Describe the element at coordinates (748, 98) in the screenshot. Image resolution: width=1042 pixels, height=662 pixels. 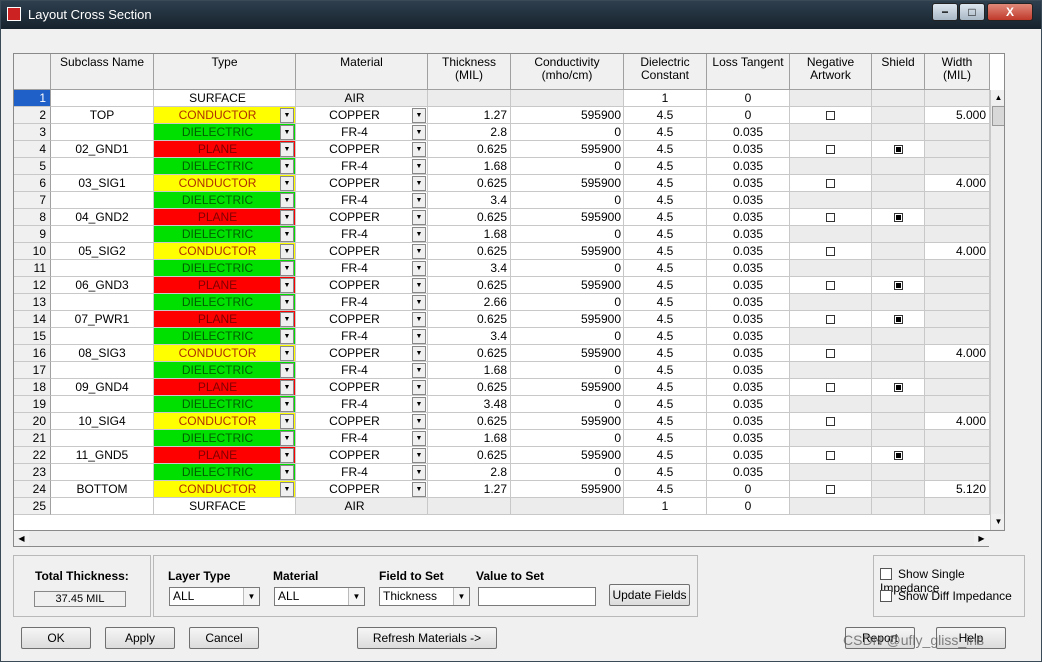
I see `loss-tangent-cell: 0` at that location.